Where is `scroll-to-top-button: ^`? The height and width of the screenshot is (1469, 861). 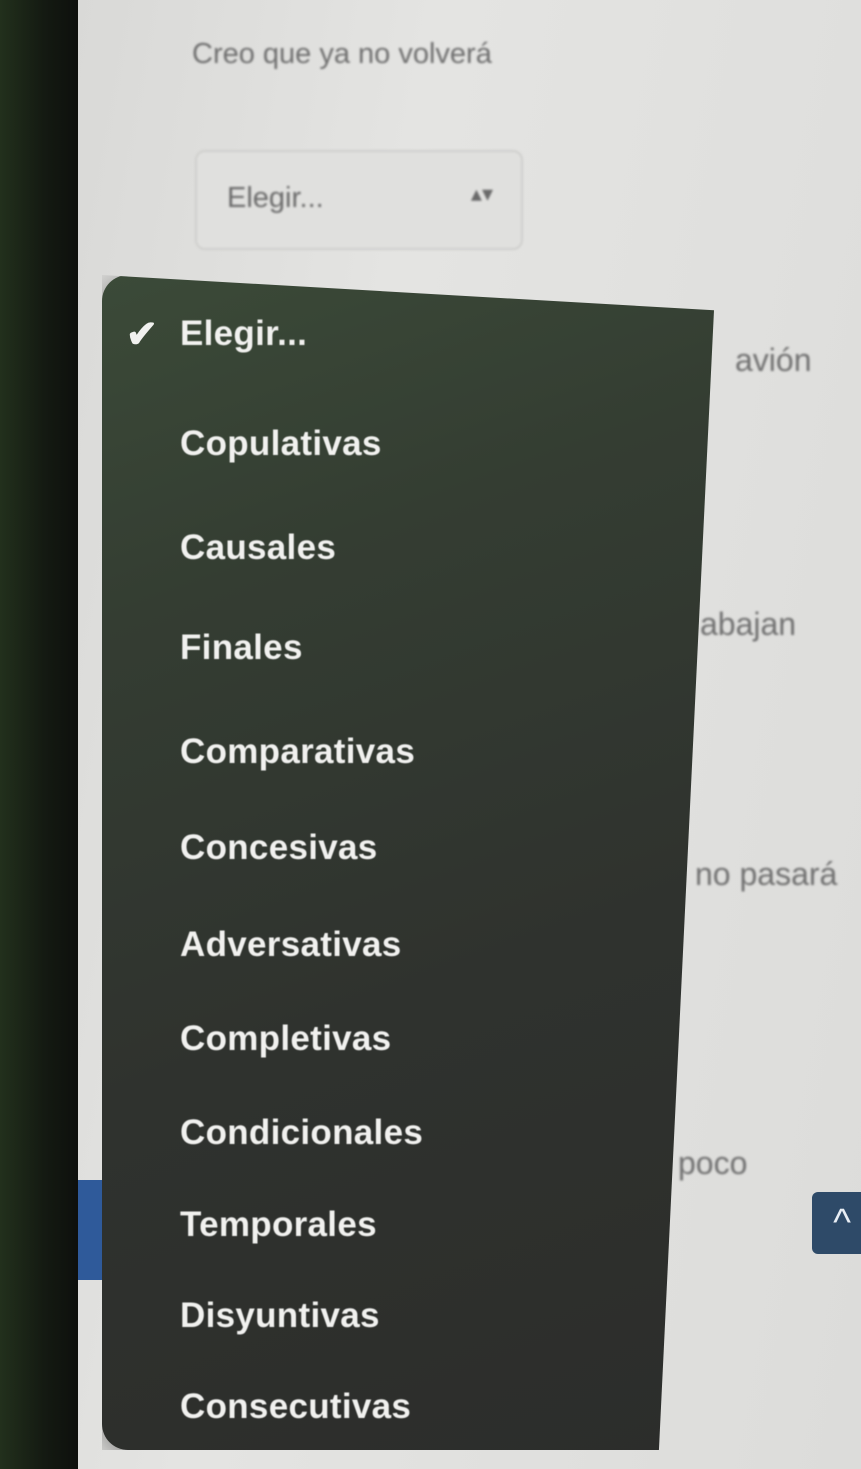 scroll-to-top-button: ^ is located at coordinates (836, 1223).